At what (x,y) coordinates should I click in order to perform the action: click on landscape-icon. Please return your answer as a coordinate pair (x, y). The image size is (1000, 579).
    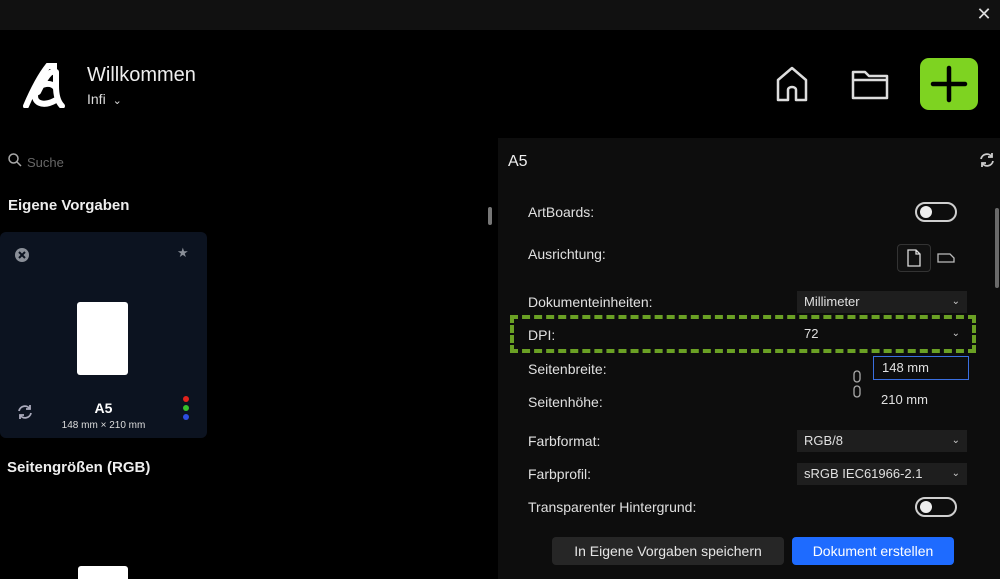
    Looking at the image, I should click on (947, 257).